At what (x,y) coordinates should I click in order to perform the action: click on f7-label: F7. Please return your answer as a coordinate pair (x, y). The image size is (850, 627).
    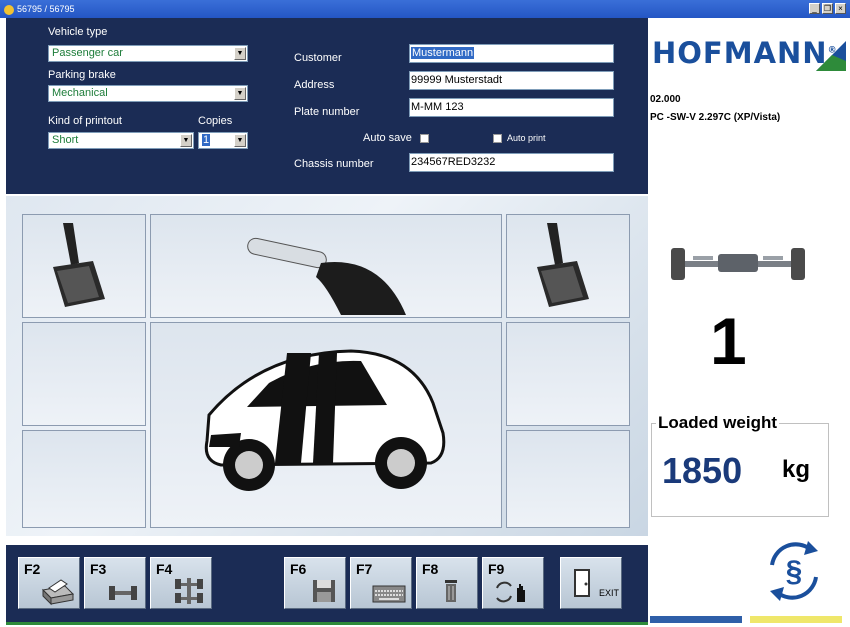
    Looking at the image, I should click on (364, 569).